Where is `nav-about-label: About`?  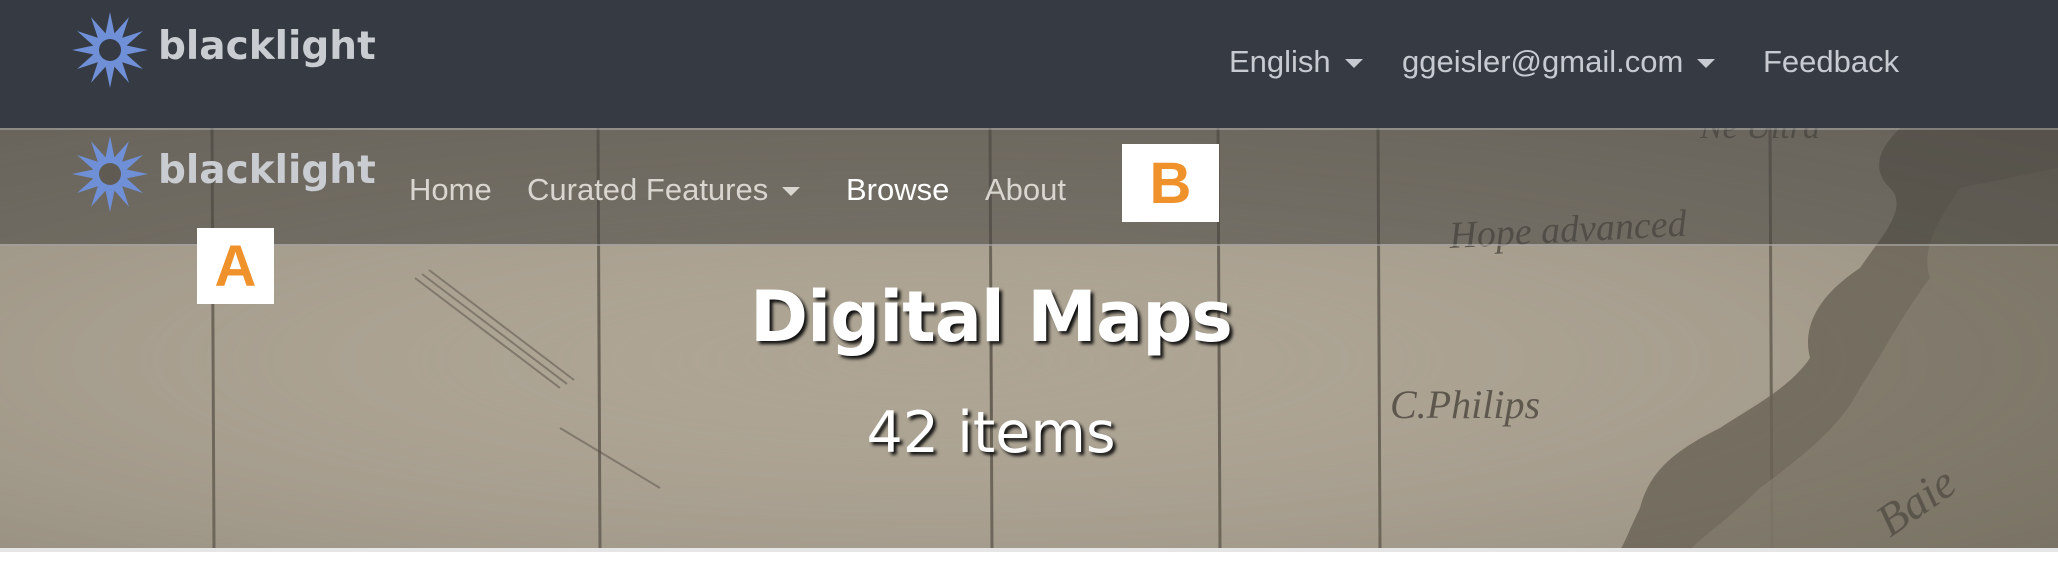 nav-about-label: About is located at coordinates (1026, 189).